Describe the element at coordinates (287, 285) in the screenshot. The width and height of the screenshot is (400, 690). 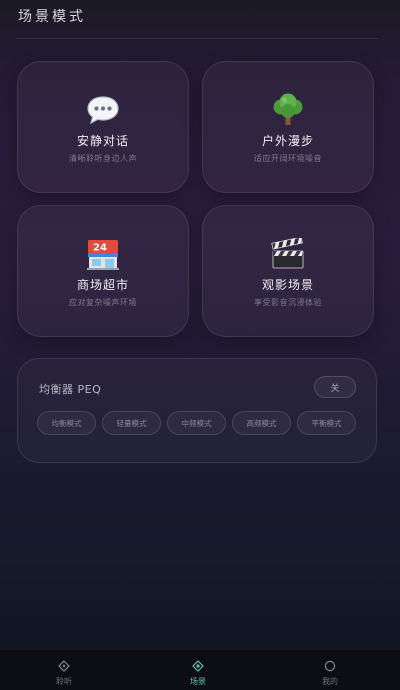
I see `scene-name: 观影场景` at that location.